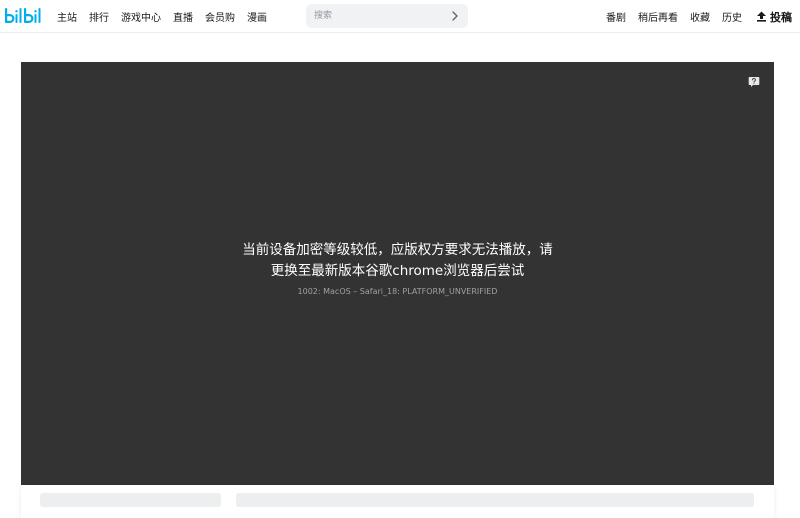  Describe the element at coordinates (658, 16) in the screenshot. I see `nav-item-watch-later: 稍后再看` at that location.